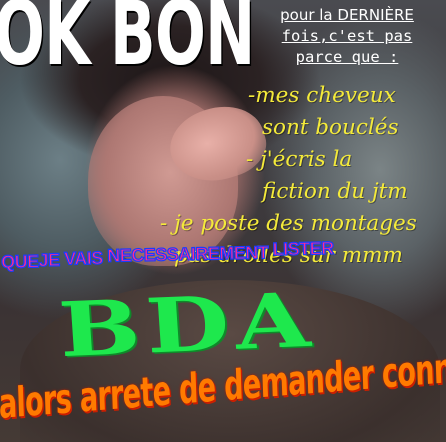 Image resolution: width=446 pixels, height=442 pixels. Describe the element at coordinates (347, 57) in the screenshot. I see `caption-line-3: parce que :` at that location.